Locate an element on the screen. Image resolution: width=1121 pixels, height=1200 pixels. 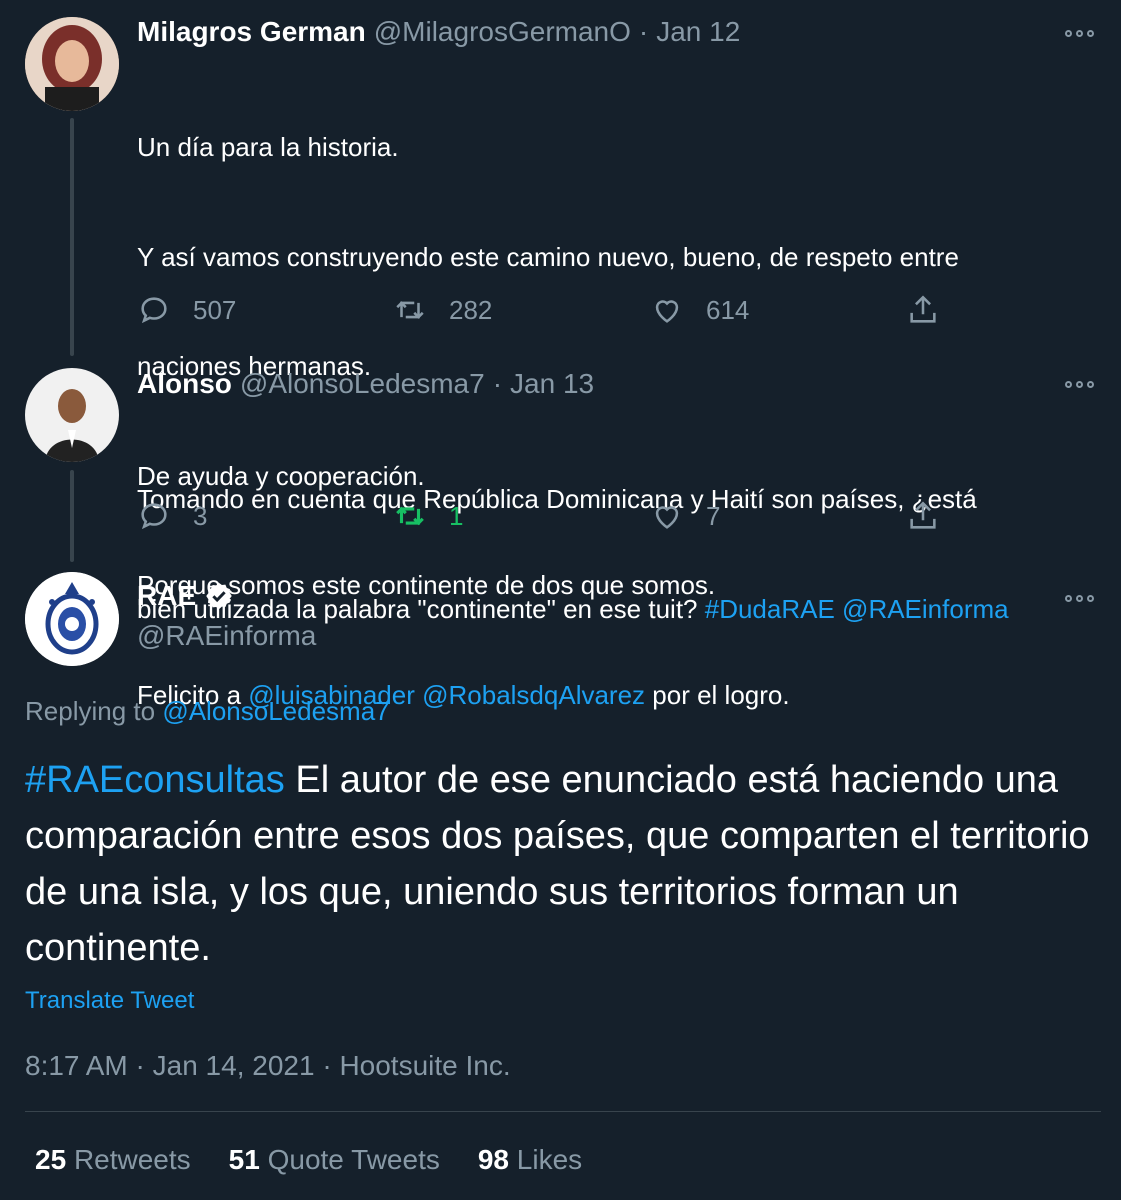
quotes-label: Quote Tweets is located at coordinates (353, 1159).